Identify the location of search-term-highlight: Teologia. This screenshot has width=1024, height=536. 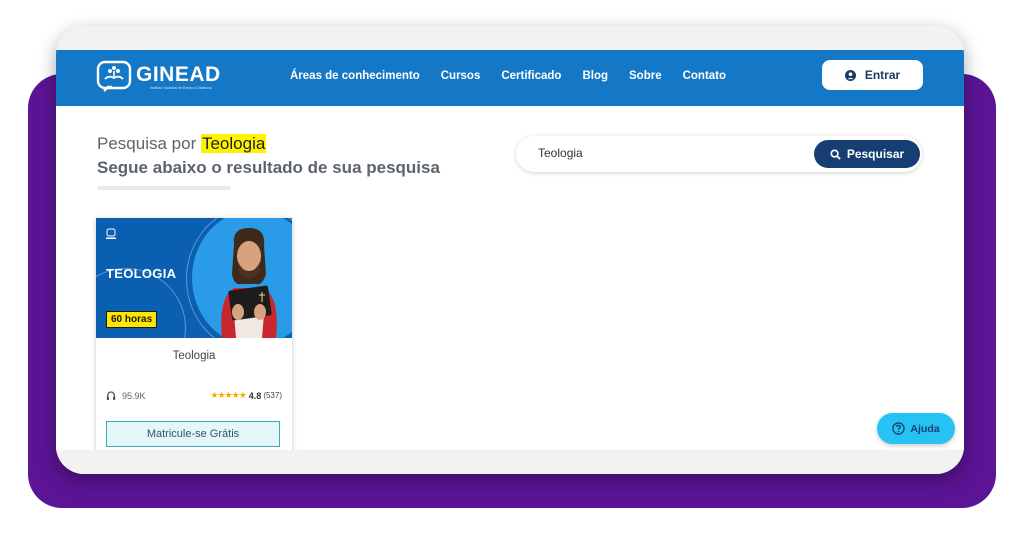
(233, 143).